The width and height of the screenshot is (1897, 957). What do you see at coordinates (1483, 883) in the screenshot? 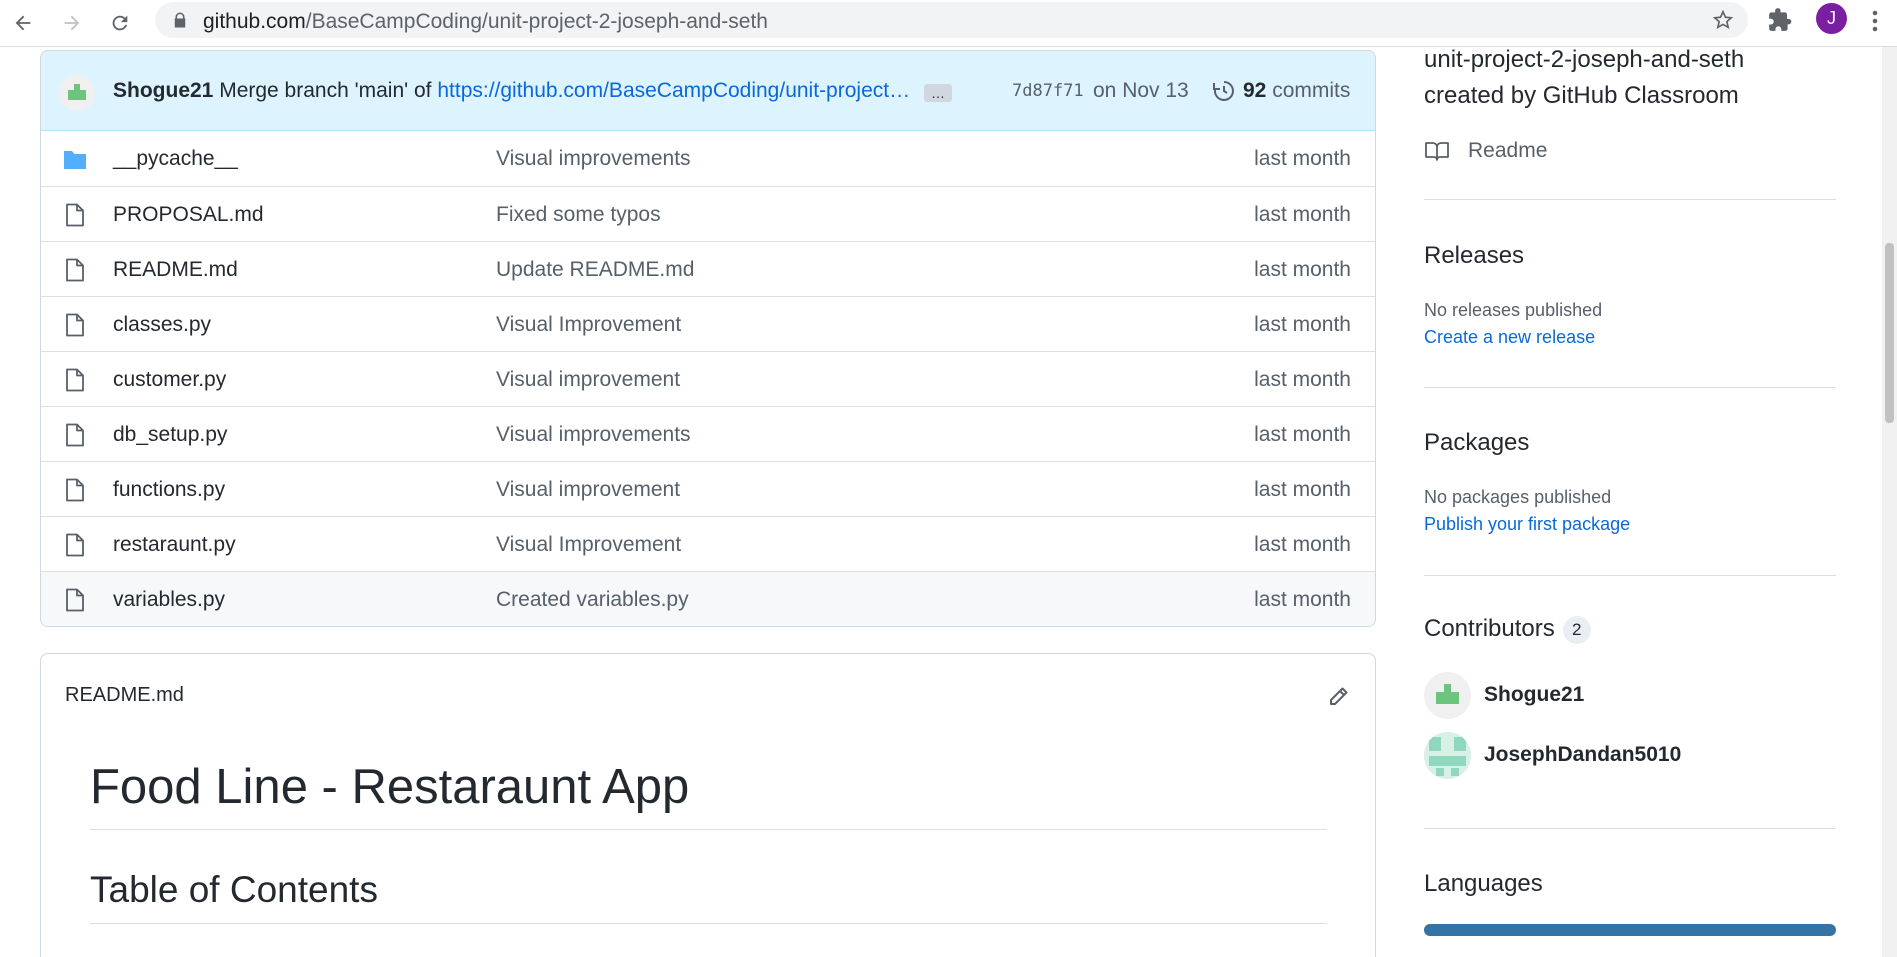
I see `languages-heading: Languages` at bounding box center [1483, 883].